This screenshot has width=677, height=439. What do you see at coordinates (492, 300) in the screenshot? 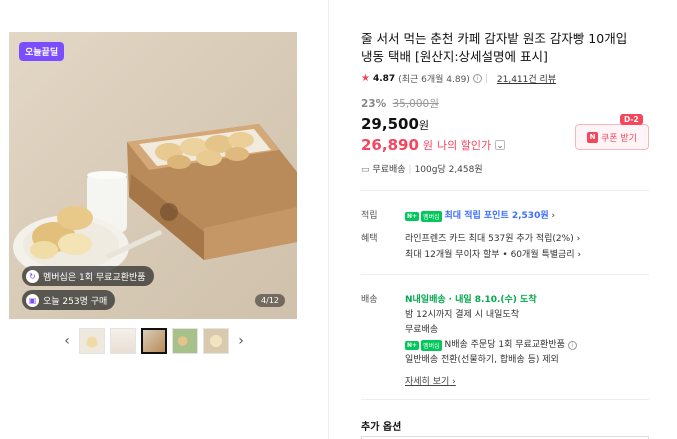
I see `delivery-arrival-text: · 내일 8.10.(수) 도착` at bounding box center [492, 300].